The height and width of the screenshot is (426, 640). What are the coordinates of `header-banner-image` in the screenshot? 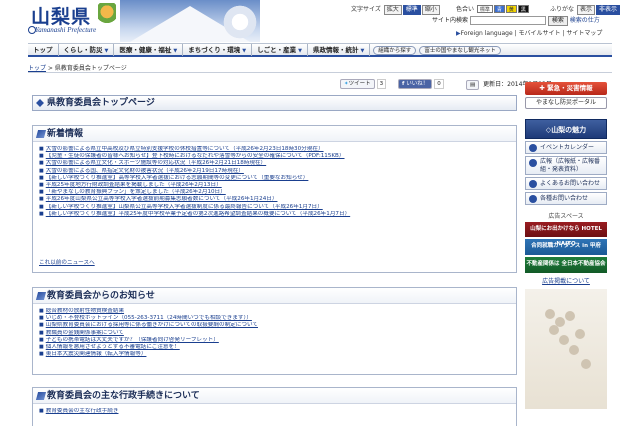 It's located at (190, 21).